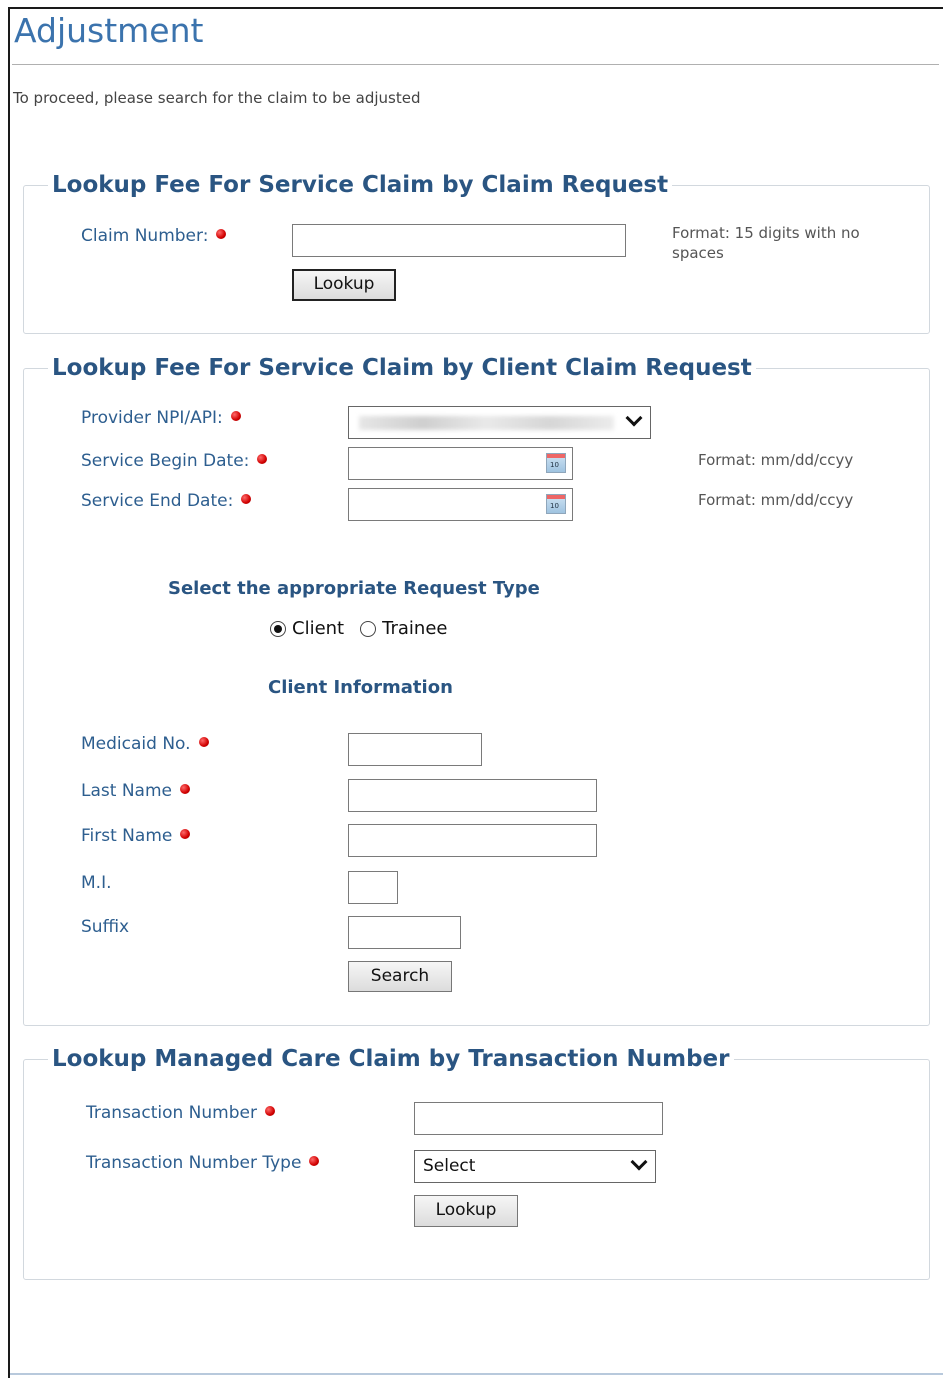 The height and width of the screenshot is (1378, 943). Describe the element at coordinates (354, 588) in the screenshot. I see `request-type-heading: Select the appropriate Request Type` at that location.